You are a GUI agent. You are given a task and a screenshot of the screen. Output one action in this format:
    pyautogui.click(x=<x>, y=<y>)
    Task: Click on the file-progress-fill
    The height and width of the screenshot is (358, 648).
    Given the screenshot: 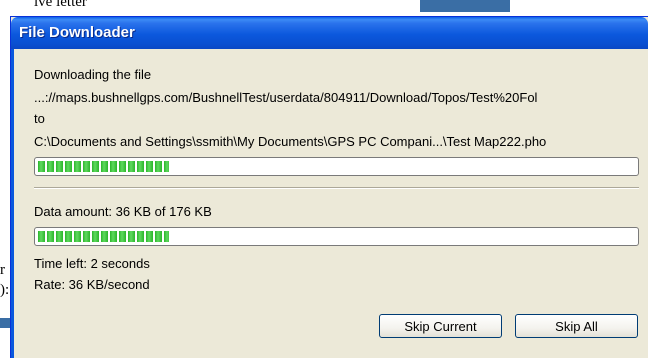 What is the action you would take?
    pyautogui.click(x=103, y=166)
    